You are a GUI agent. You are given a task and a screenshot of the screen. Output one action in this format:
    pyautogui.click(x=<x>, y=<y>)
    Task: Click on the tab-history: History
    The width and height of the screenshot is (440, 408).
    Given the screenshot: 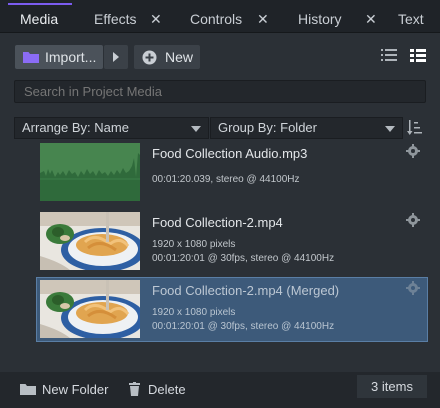 What is the action you would take?
    pyautogui.click(x=320, y=16)
    